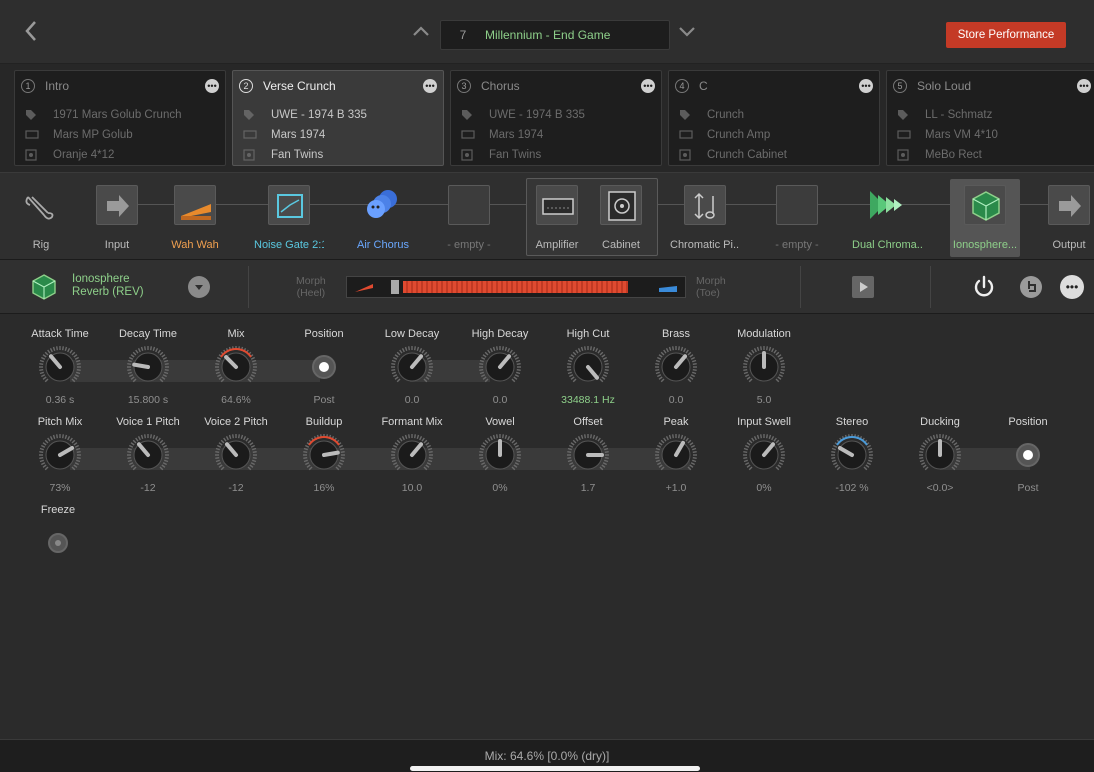 This screenshot has height=772, width=1094. I want to click on scene-pedal: UWE - 1974 B 335, so click(319, 115).